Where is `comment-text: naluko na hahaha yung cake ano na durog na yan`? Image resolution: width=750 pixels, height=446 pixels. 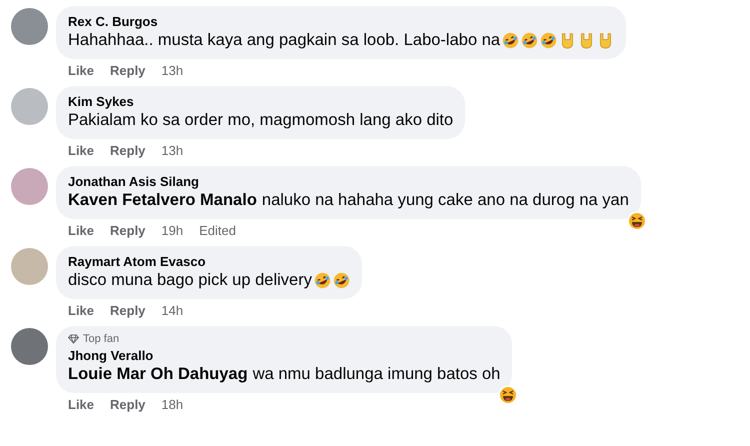
comment-text: naluko na hahaha yung cake ano na durog na yan is located at coordinates (445, 200).